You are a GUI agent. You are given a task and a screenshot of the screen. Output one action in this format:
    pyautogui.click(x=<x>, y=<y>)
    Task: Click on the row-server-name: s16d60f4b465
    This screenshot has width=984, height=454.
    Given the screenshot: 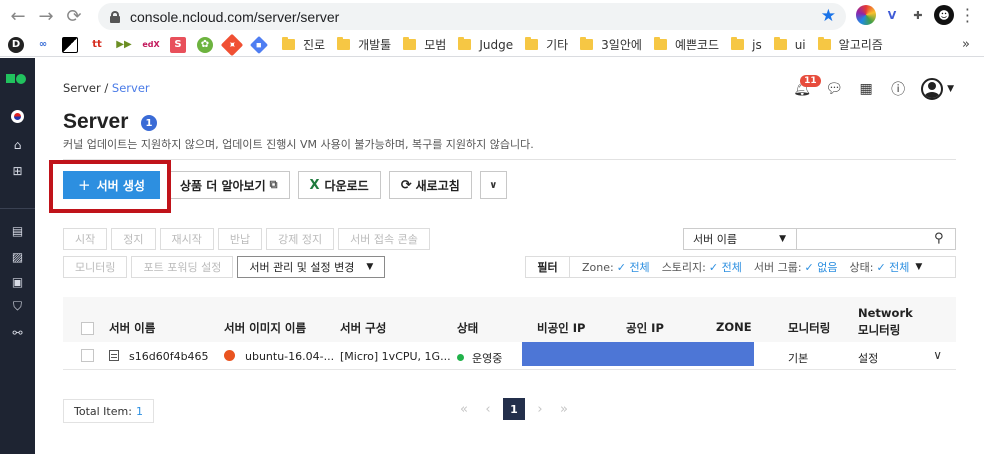 What is the action you would take?
    pyautogui.click(x=169, y=356)
    